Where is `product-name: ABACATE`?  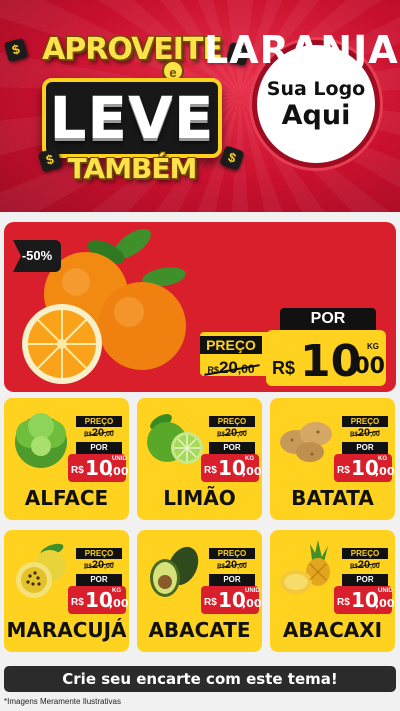
product-name: ABACATE is located at coordinates (199, 630).